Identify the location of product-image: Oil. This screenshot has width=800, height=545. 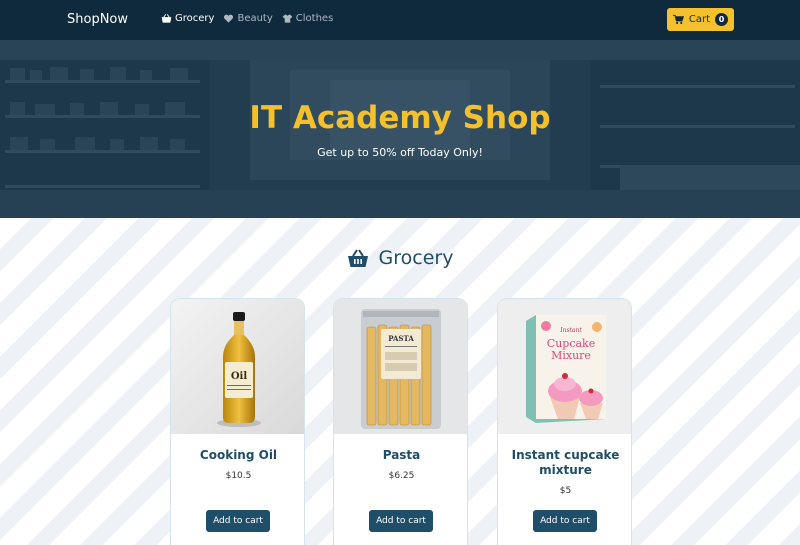
(237, 366).